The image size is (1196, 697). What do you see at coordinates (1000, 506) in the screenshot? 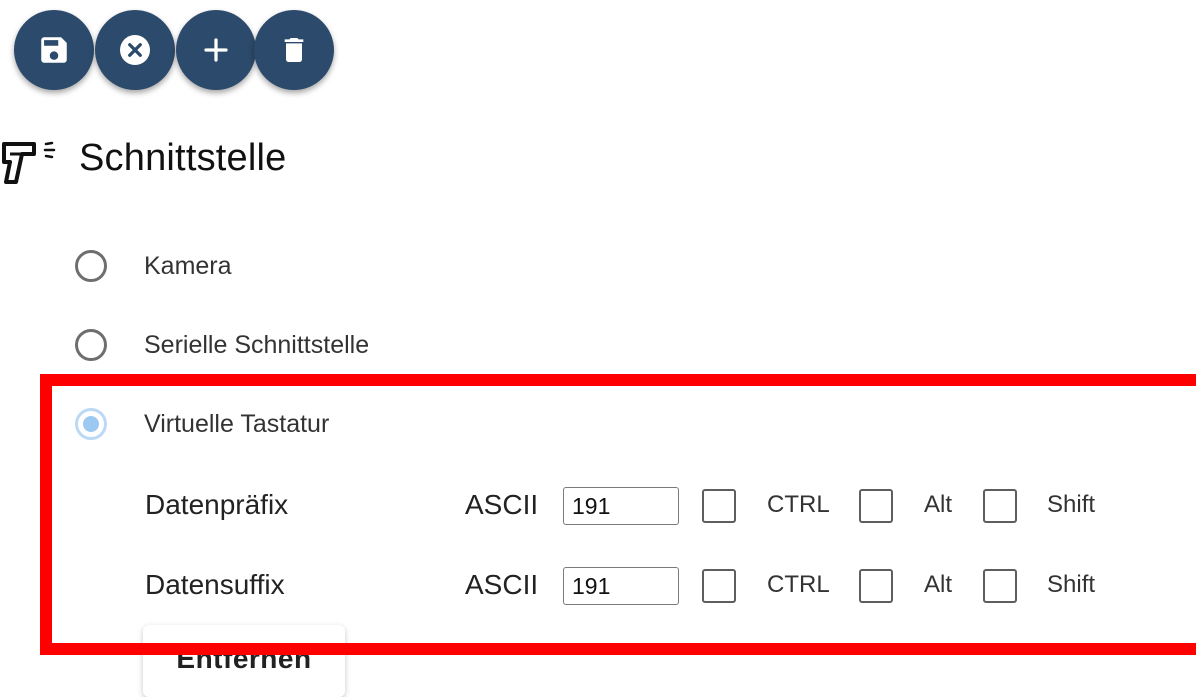
I see `prefix-shift-checkbox` at bounding box center [1000, 506].